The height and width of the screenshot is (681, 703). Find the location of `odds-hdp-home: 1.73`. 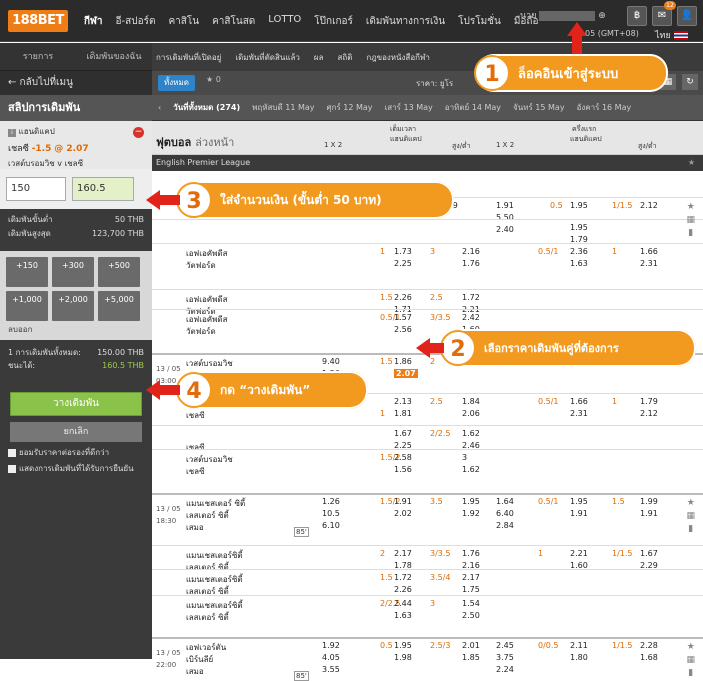

odds-hdp-home: 1.73 is located at coordinates (403, 251).